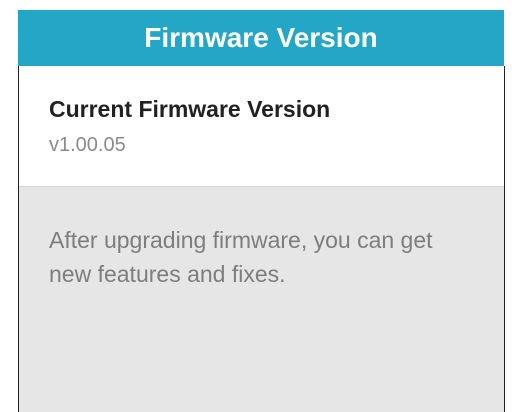  Describe the element at coordinates (87, 145) in the screenshot. I see `current-firmware-value: v1.00.05` at that location.